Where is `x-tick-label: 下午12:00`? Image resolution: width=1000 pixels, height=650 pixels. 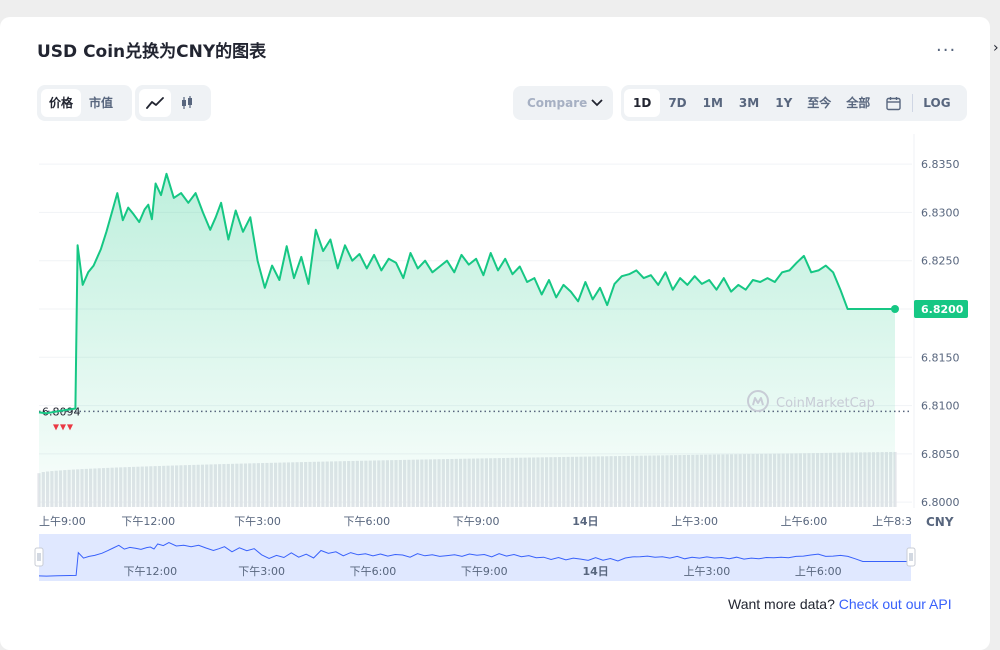
x-tick-label: 下午12:00 is located at coordinates (148, 521).